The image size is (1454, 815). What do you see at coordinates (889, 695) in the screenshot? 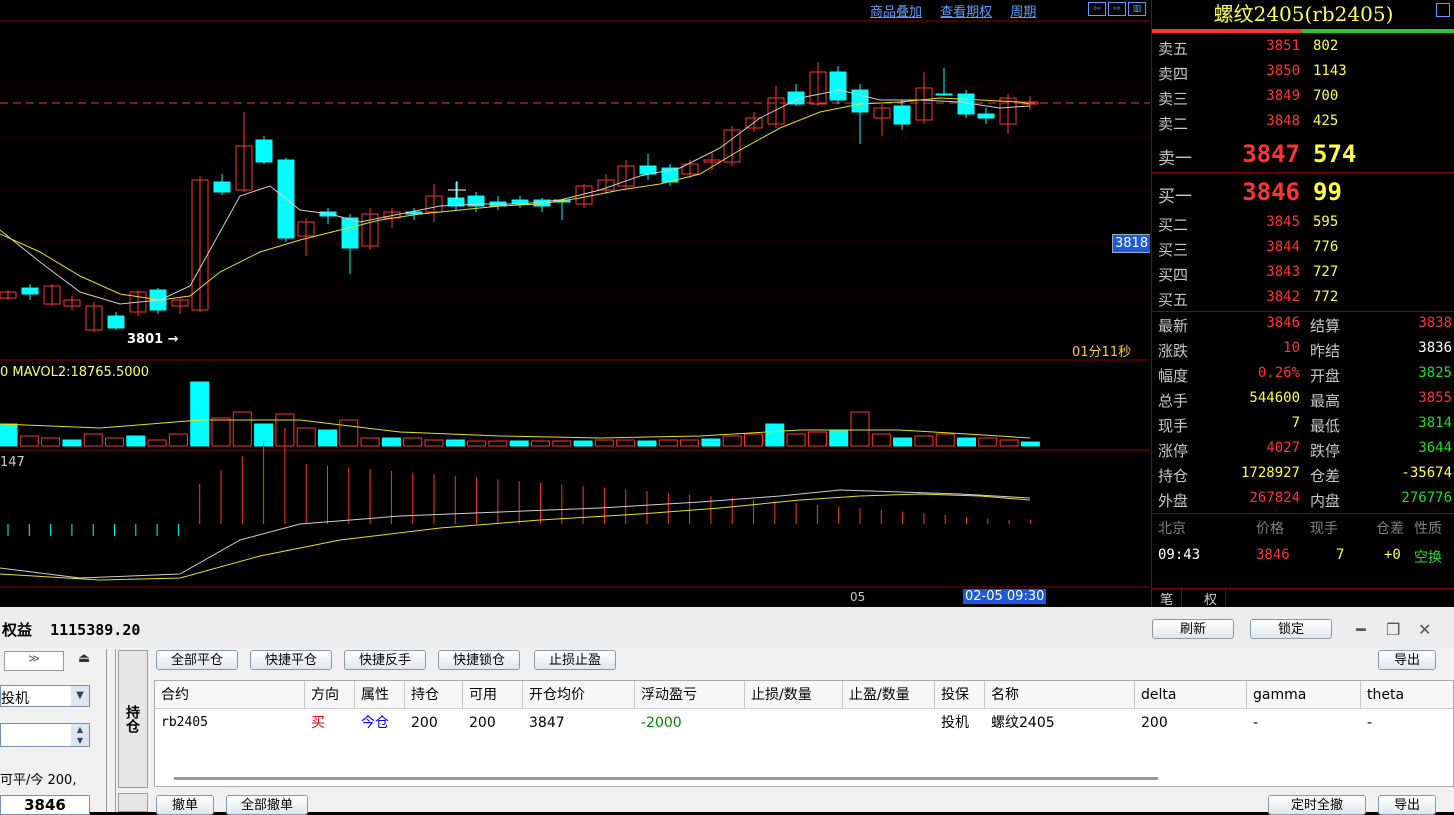
I see `column-header: 止盈/数量` at bounding box center [889, 695].